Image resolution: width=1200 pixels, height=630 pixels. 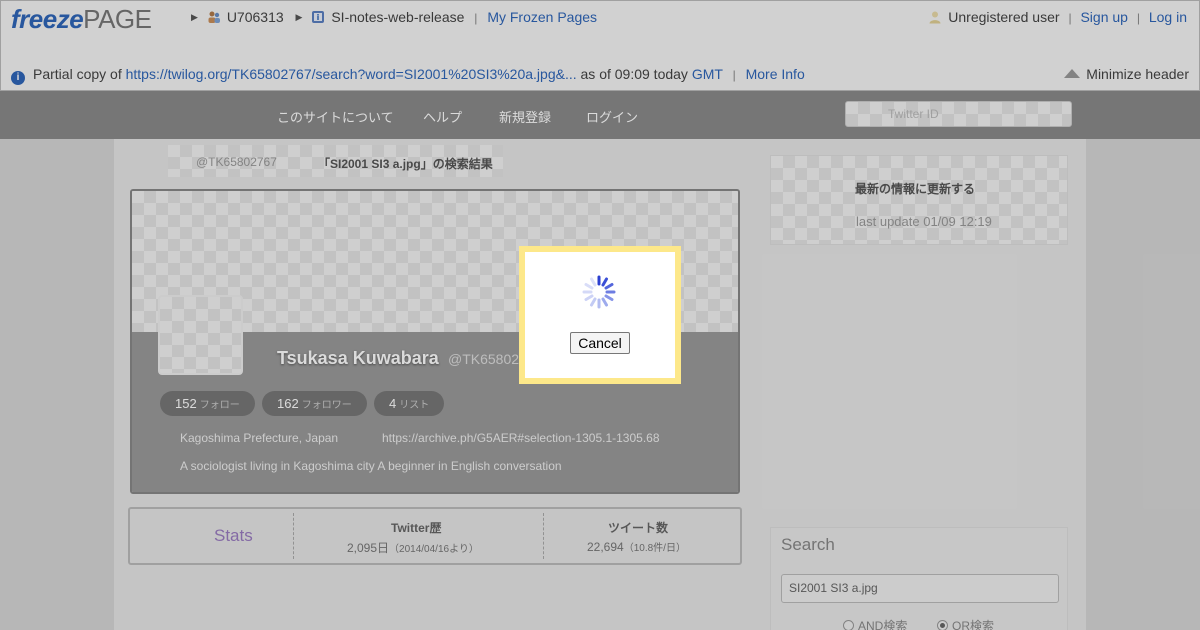 I want to click on cancel-button: Cancel, so click(x=600, y=343).